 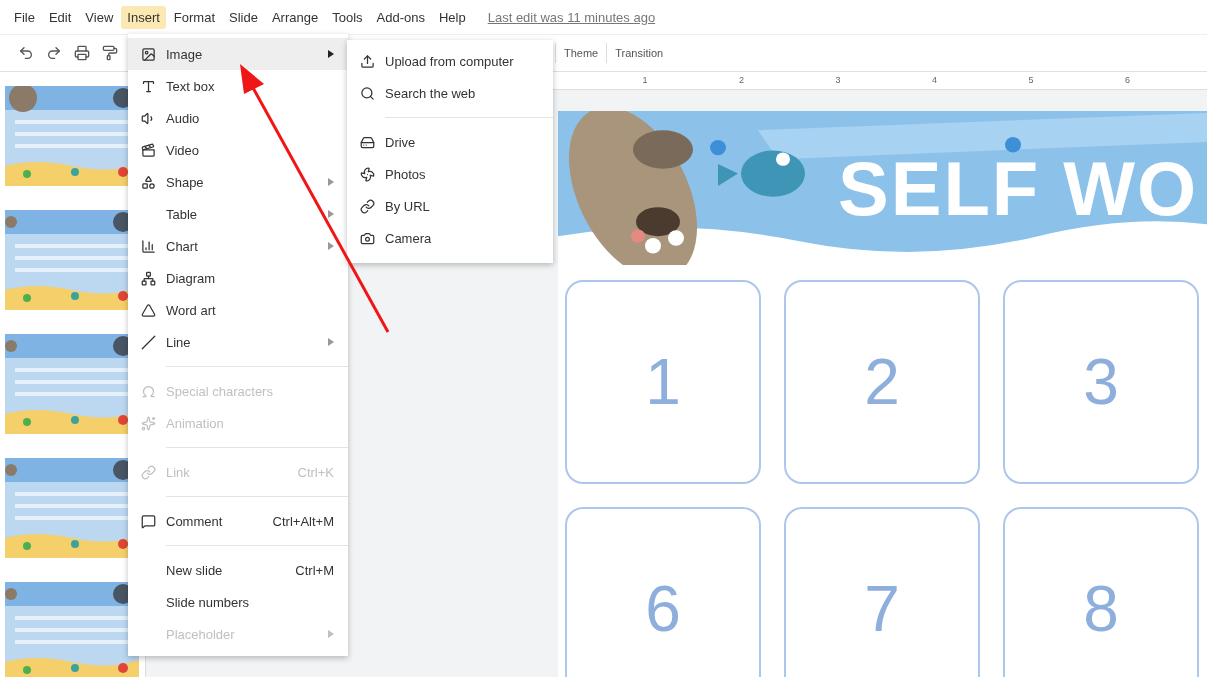 I want to click on menu-item: Audio, so click(x=238, y=118).